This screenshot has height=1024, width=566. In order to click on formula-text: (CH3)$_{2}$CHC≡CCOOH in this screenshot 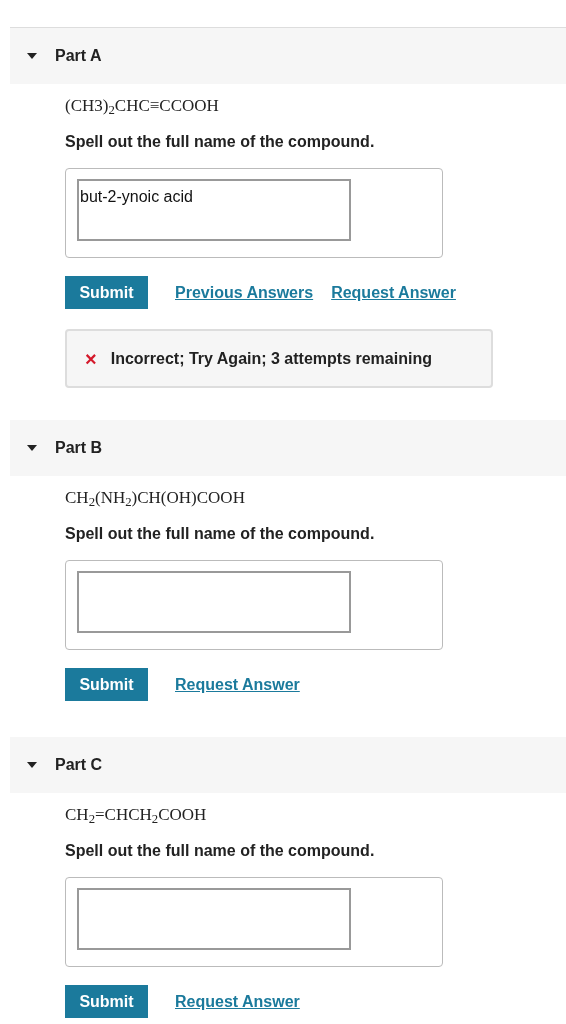, I will do `click(142, 107)`.